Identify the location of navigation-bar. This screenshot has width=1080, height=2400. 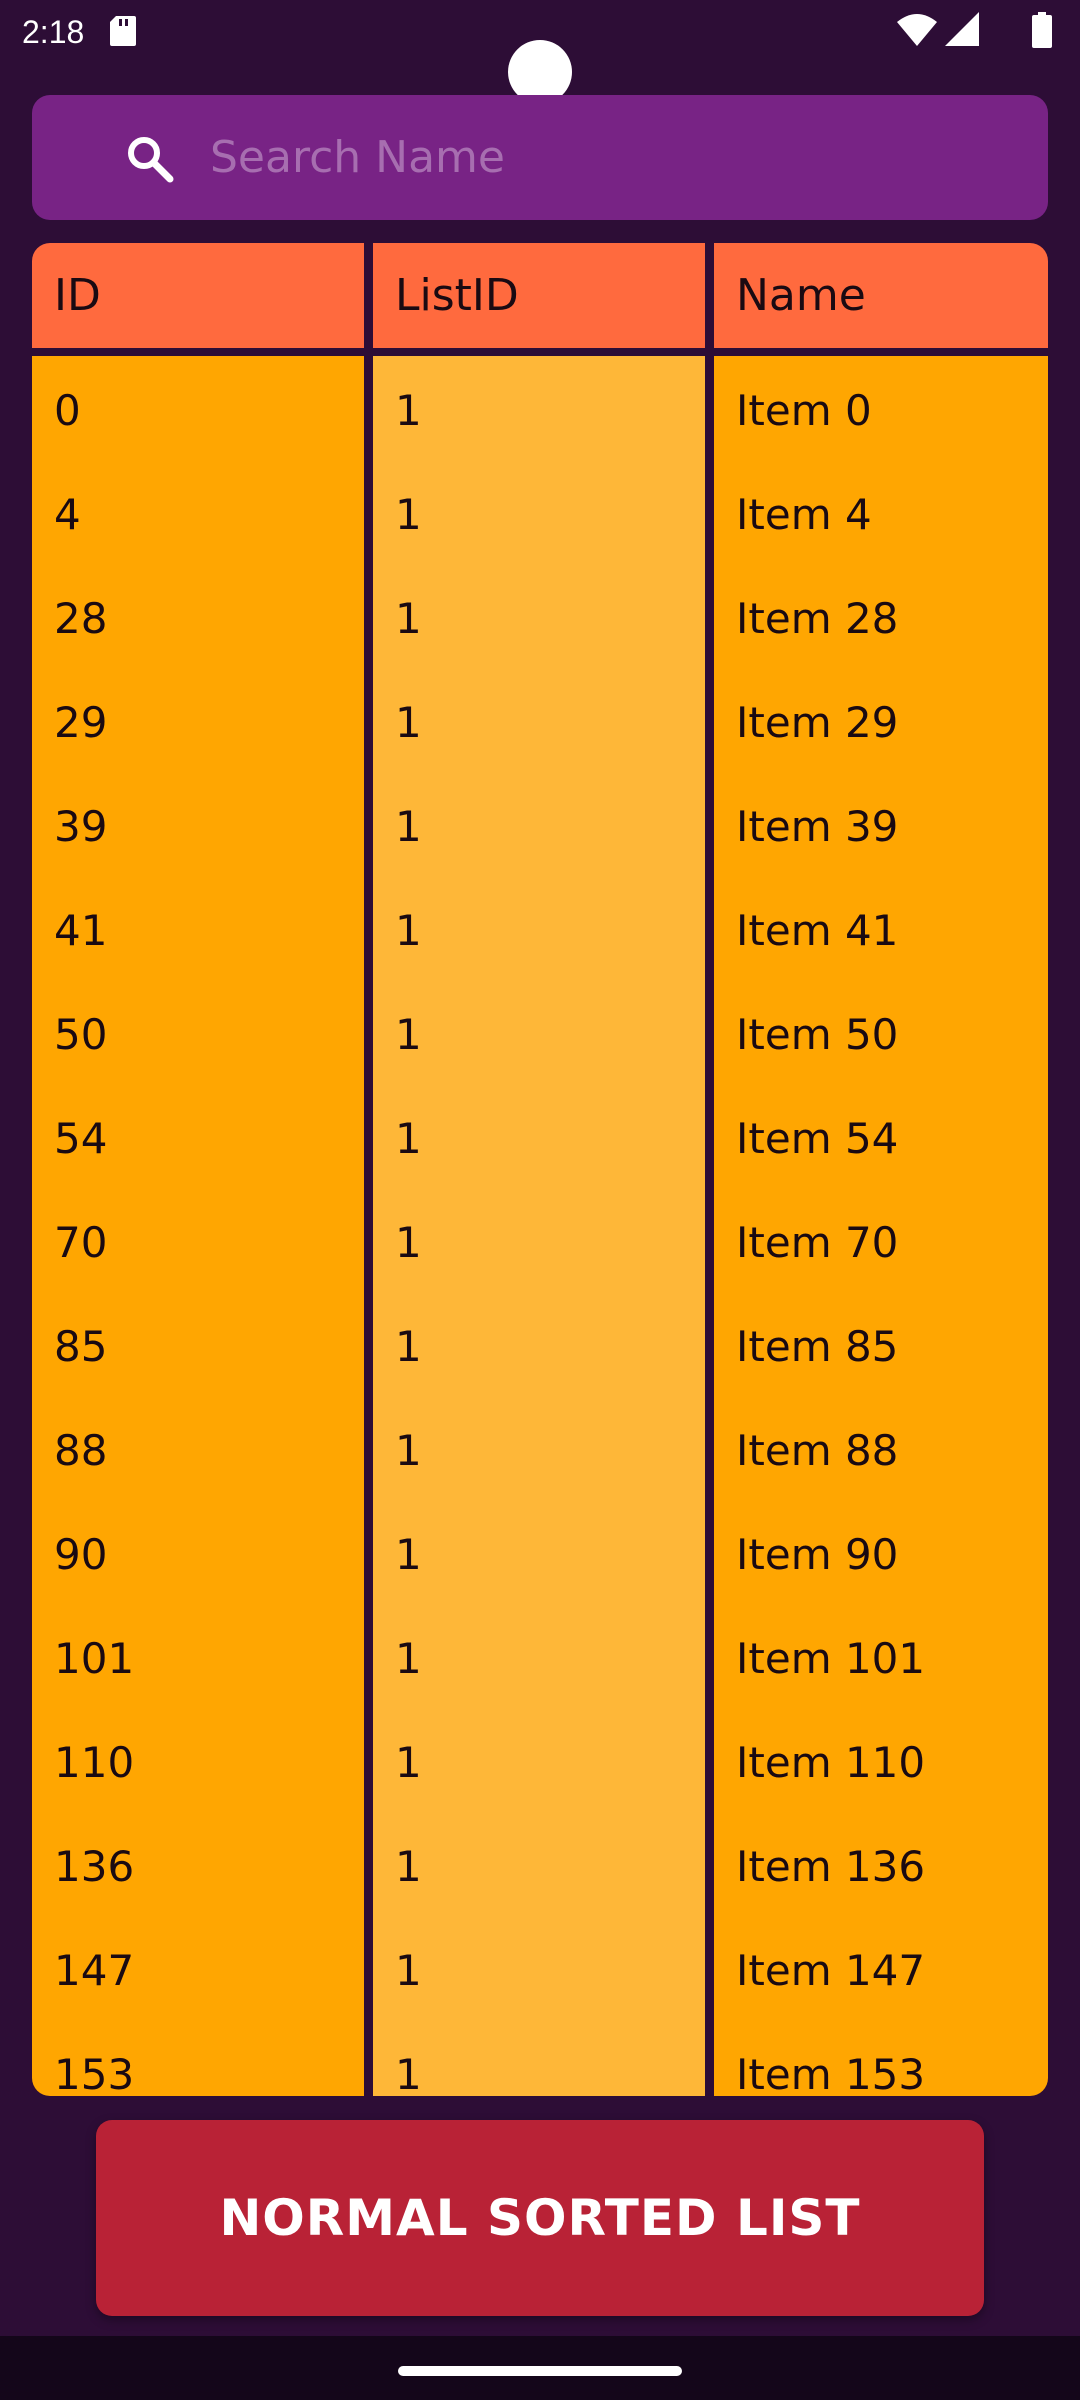
(540, 2368).